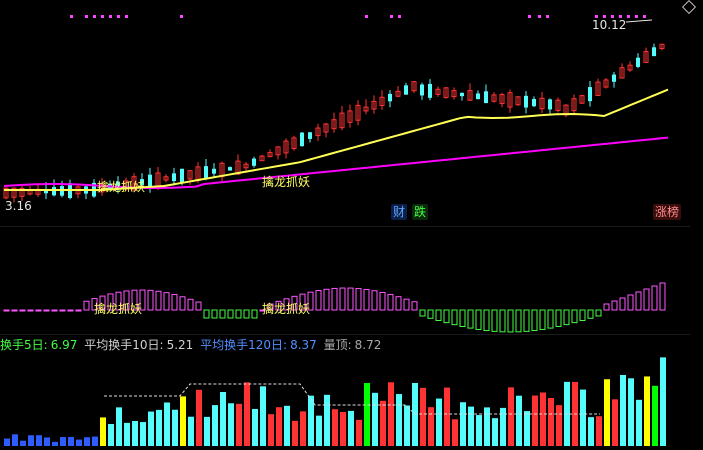  What do you see at coordinates (420, 212) in the screenshot?
I see `fall-badge: 跌` at bounding box center [420, 212].